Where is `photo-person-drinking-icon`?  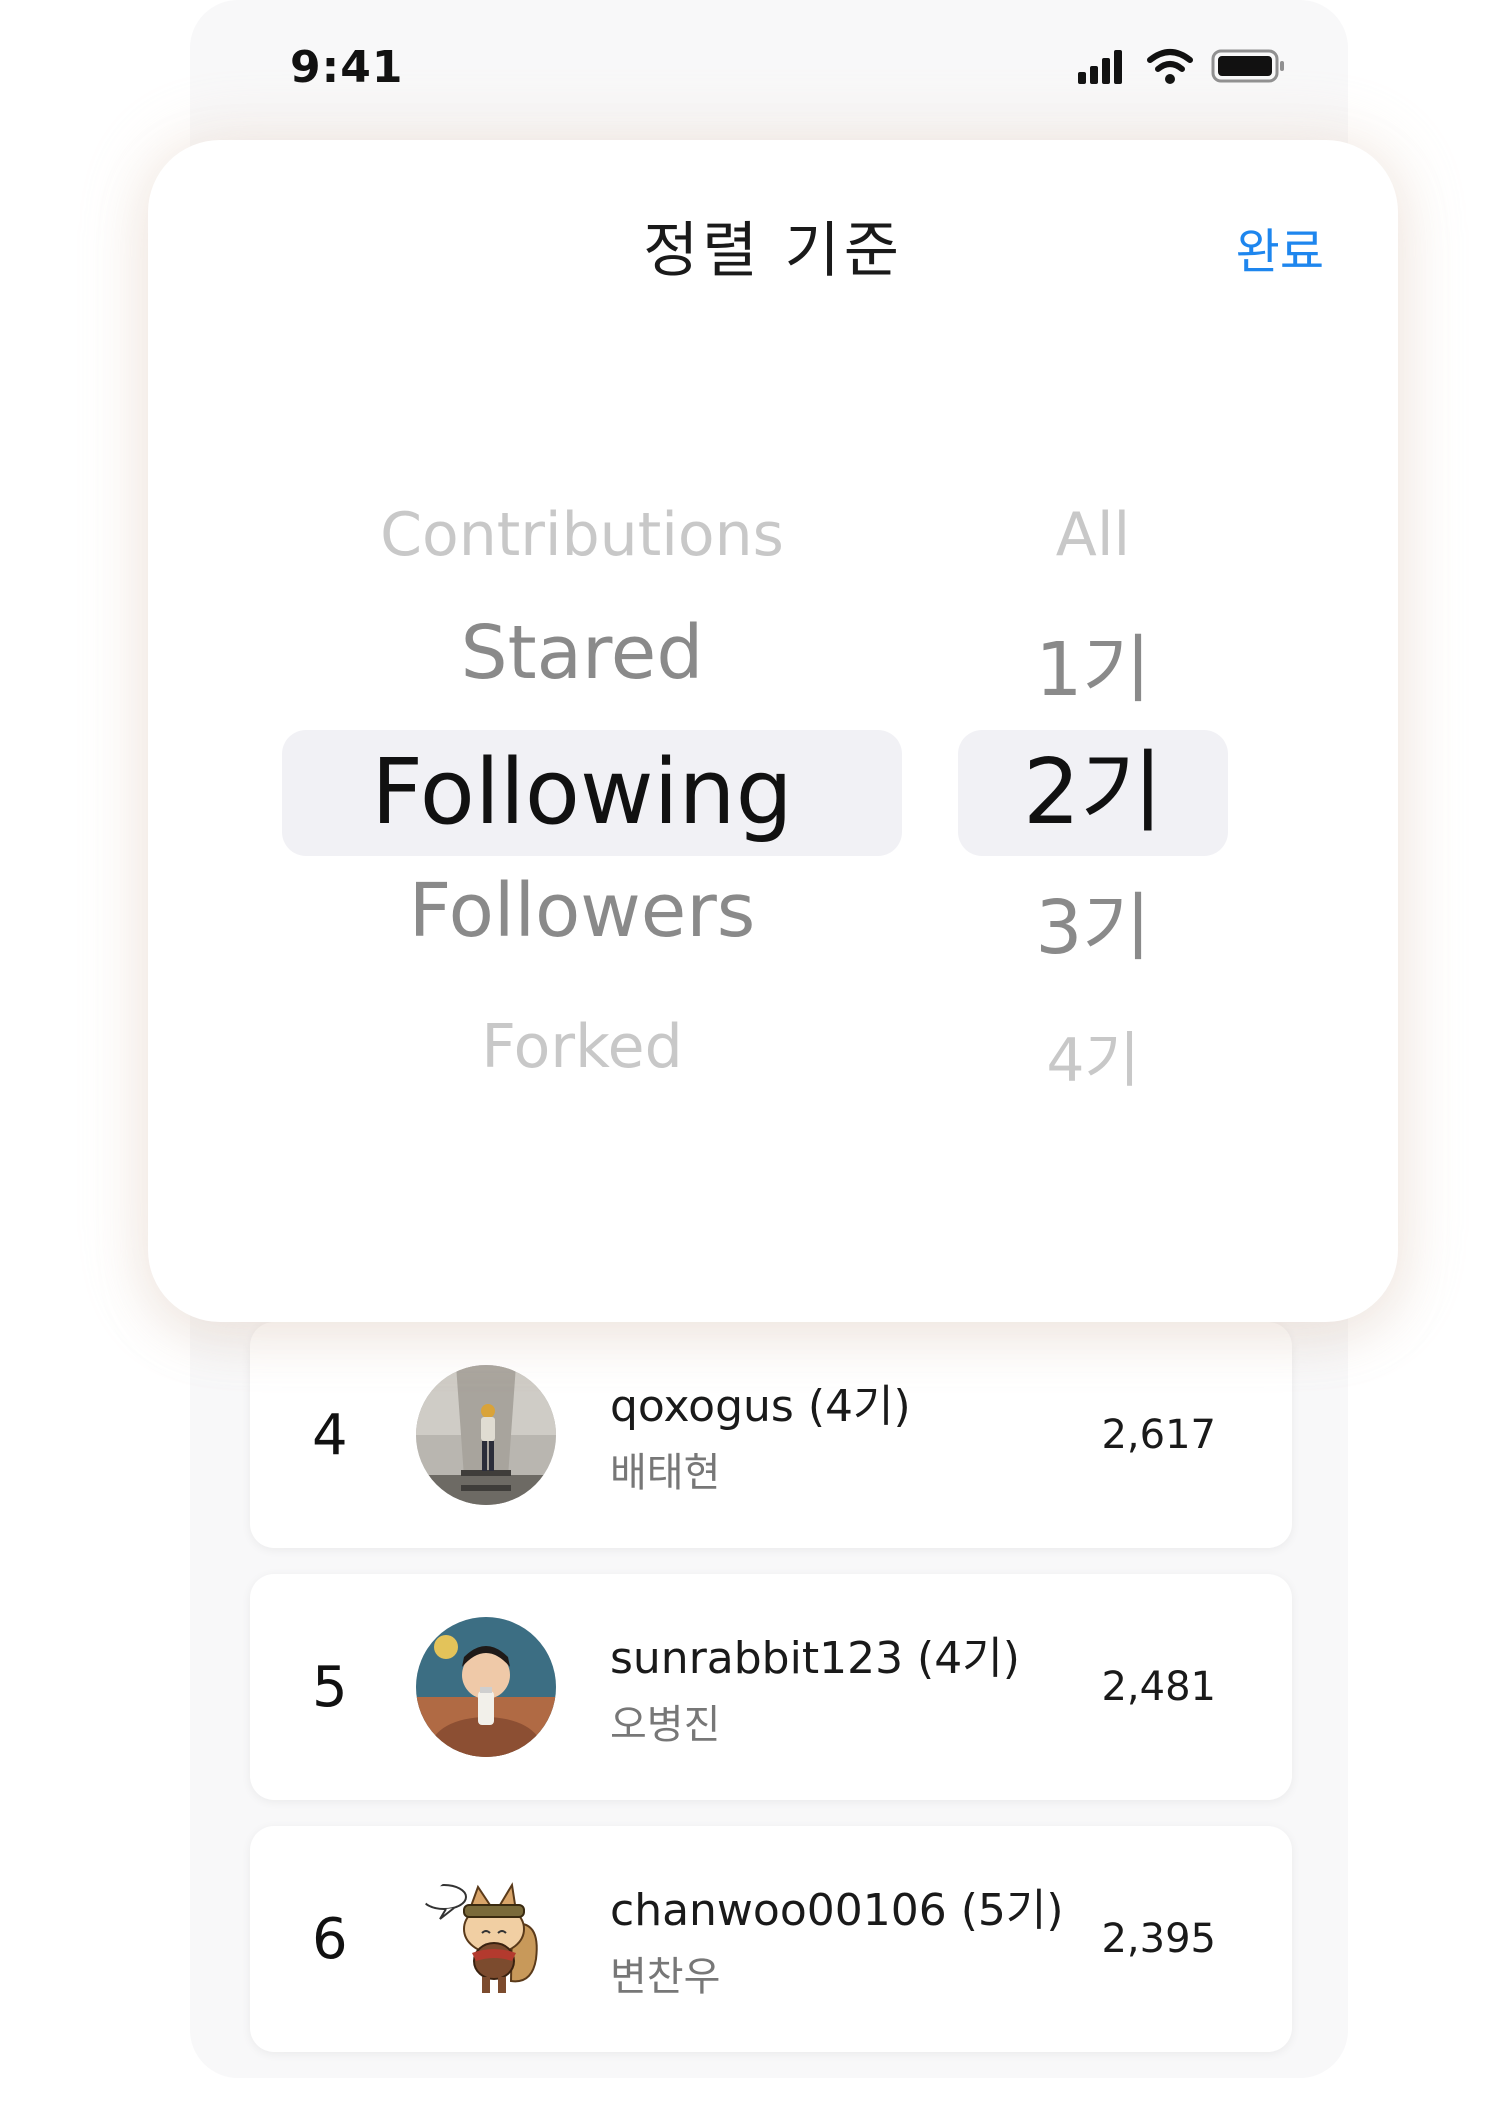 photo-person-drinking-icon is located at coordinates (486, 1687).